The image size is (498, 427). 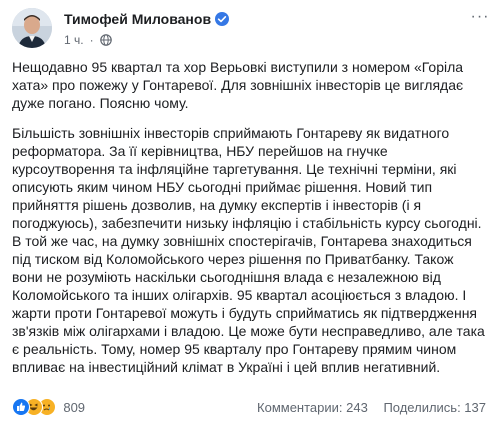 I want to click on like-reaction-icon, so click(x=21, y=407).